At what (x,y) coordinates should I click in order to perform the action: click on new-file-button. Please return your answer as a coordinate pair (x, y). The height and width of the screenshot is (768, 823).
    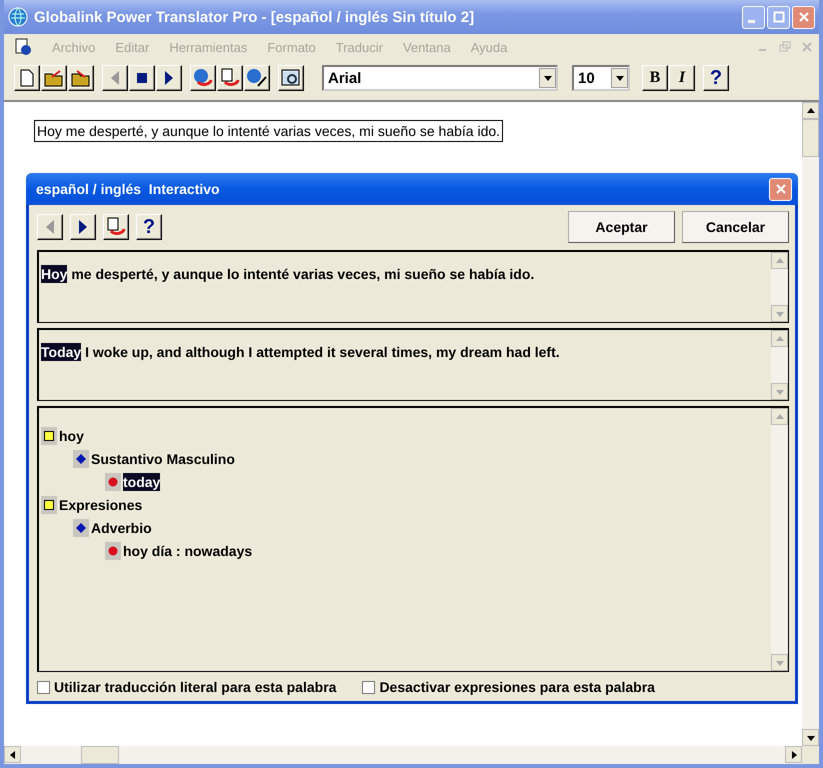
    Looking at the image, I should click on (27, 78).